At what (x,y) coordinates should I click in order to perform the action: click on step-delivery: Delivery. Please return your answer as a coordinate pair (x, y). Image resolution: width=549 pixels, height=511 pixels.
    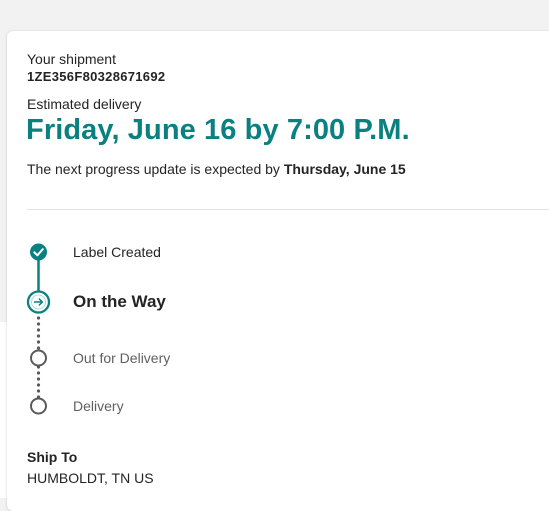
    Looking at the image, I should click on (98, 406).